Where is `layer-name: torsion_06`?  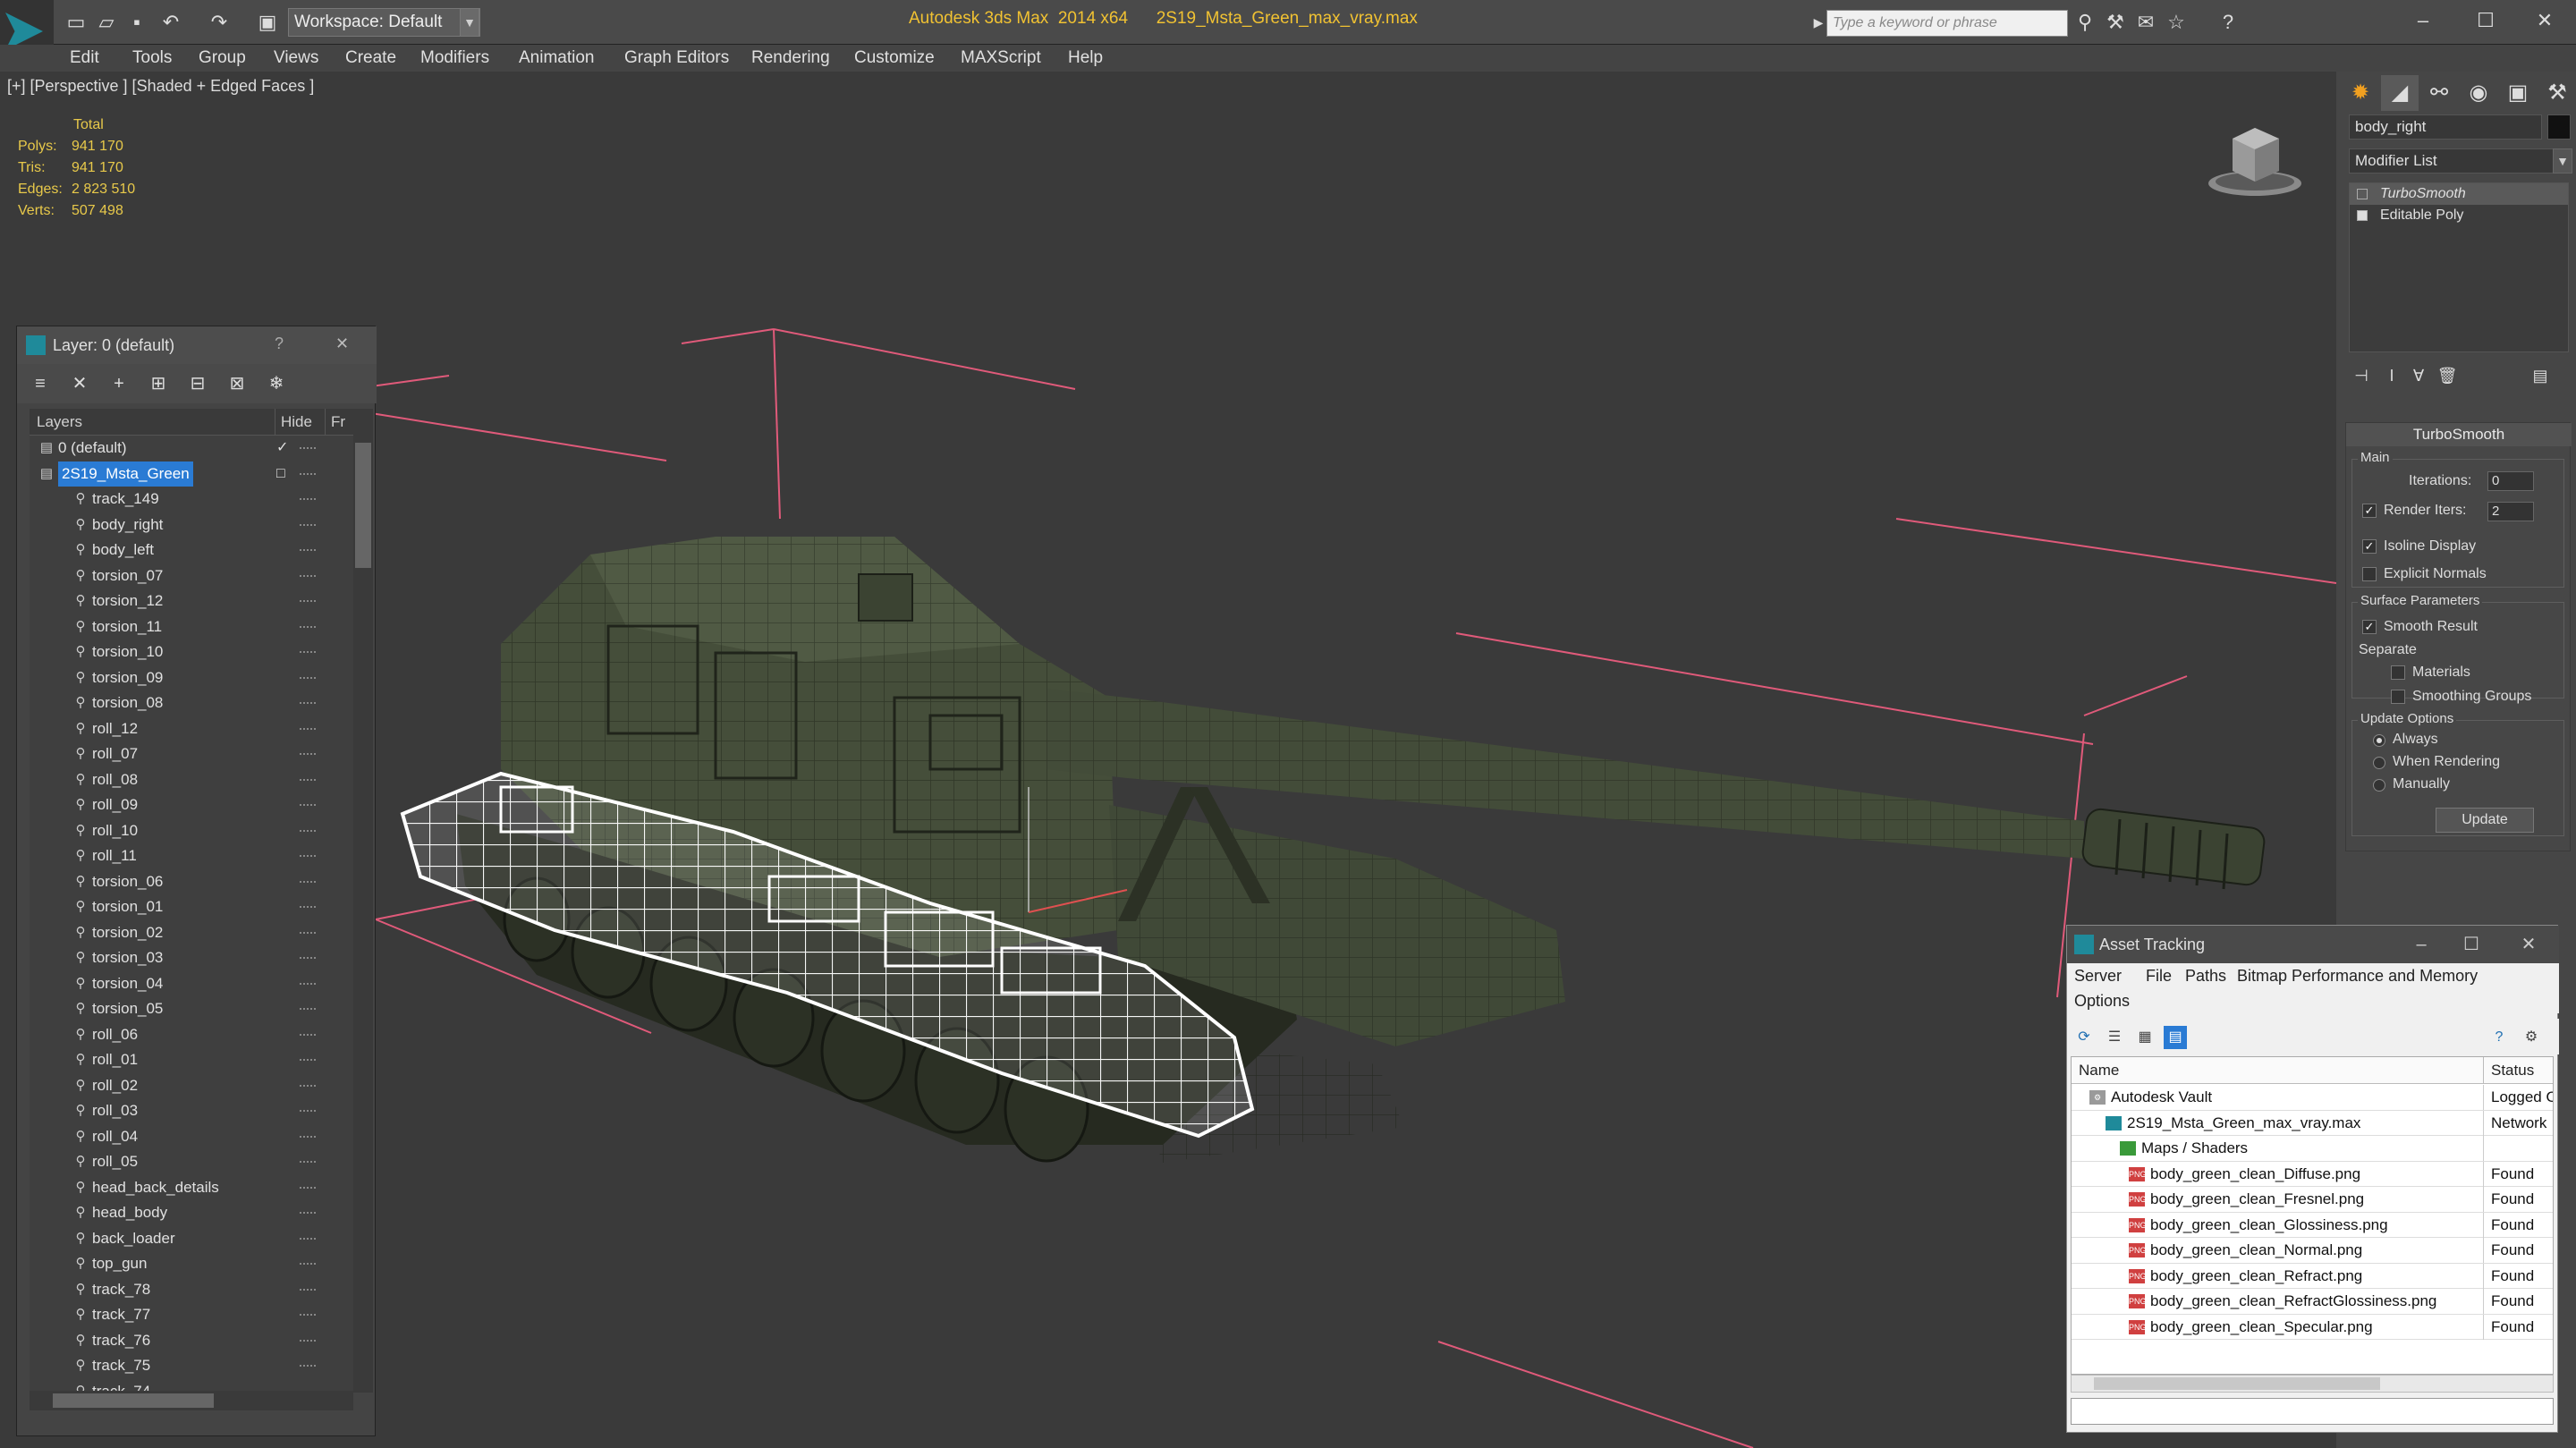
layer-name: torsion_06 is located at coordinates (127, 881).